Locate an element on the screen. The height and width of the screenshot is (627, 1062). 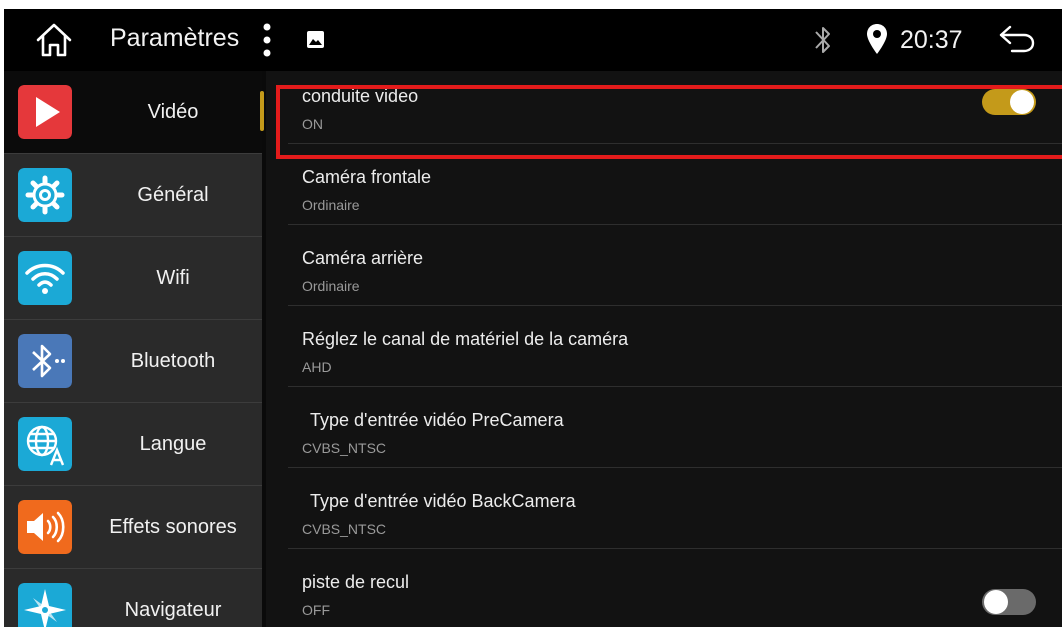
status-bar: Paramètres 20:37 is located at coordinates (533, 40).